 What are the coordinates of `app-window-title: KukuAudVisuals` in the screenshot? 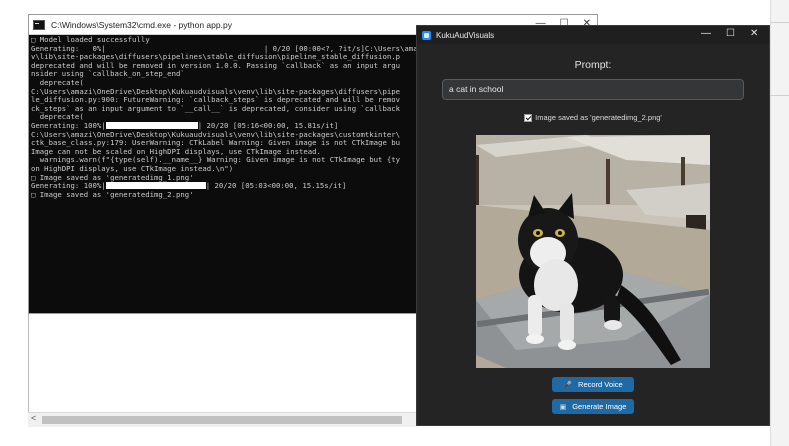 It's located at (465, 35).